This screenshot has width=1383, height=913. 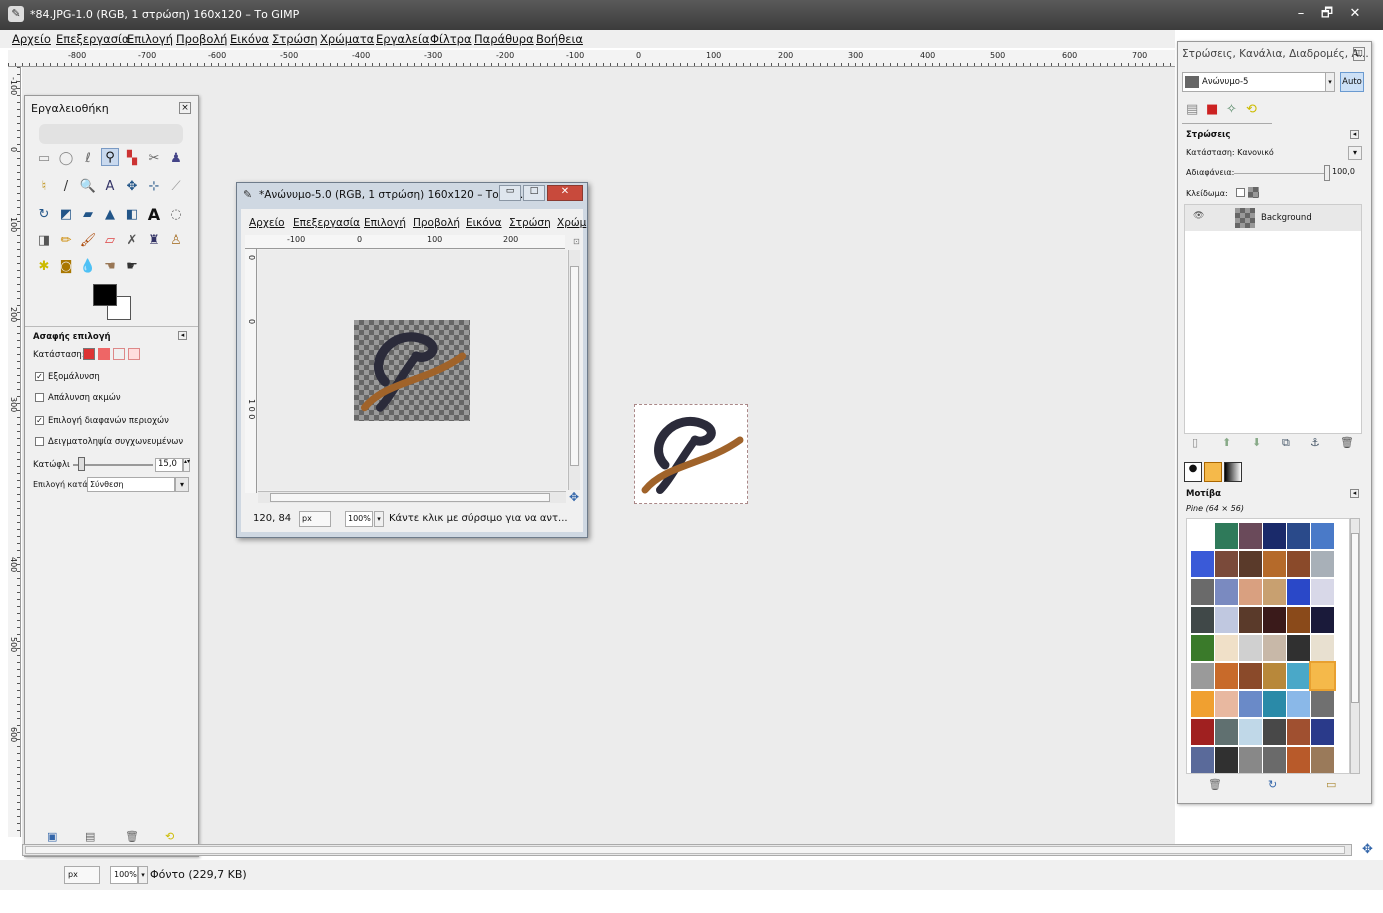 I want to click on tab-gradients, so click(x=1233, y=472).